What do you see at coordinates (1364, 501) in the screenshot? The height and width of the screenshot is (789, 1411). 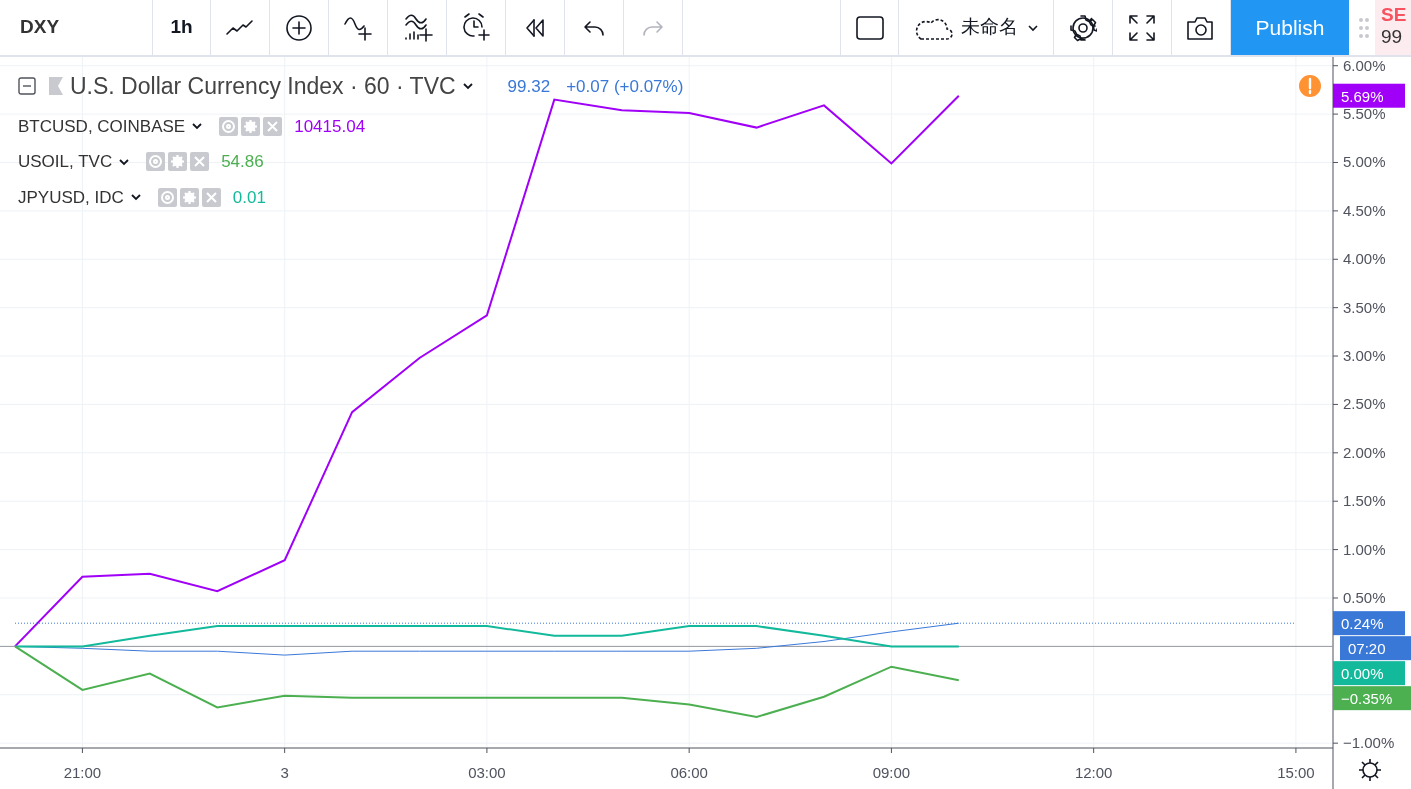 I see `price-tick-label: 1.50%` at bounding box center [1364, 501].